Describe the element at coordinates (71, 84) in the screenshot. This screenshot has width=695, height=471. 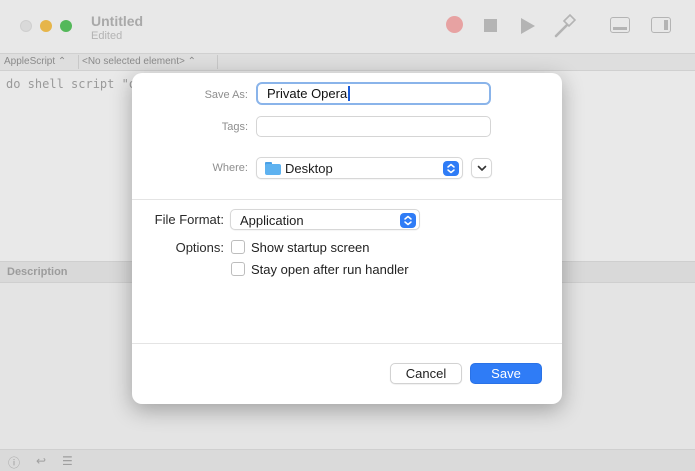
I see `code-line: do shell script "o` at that location.